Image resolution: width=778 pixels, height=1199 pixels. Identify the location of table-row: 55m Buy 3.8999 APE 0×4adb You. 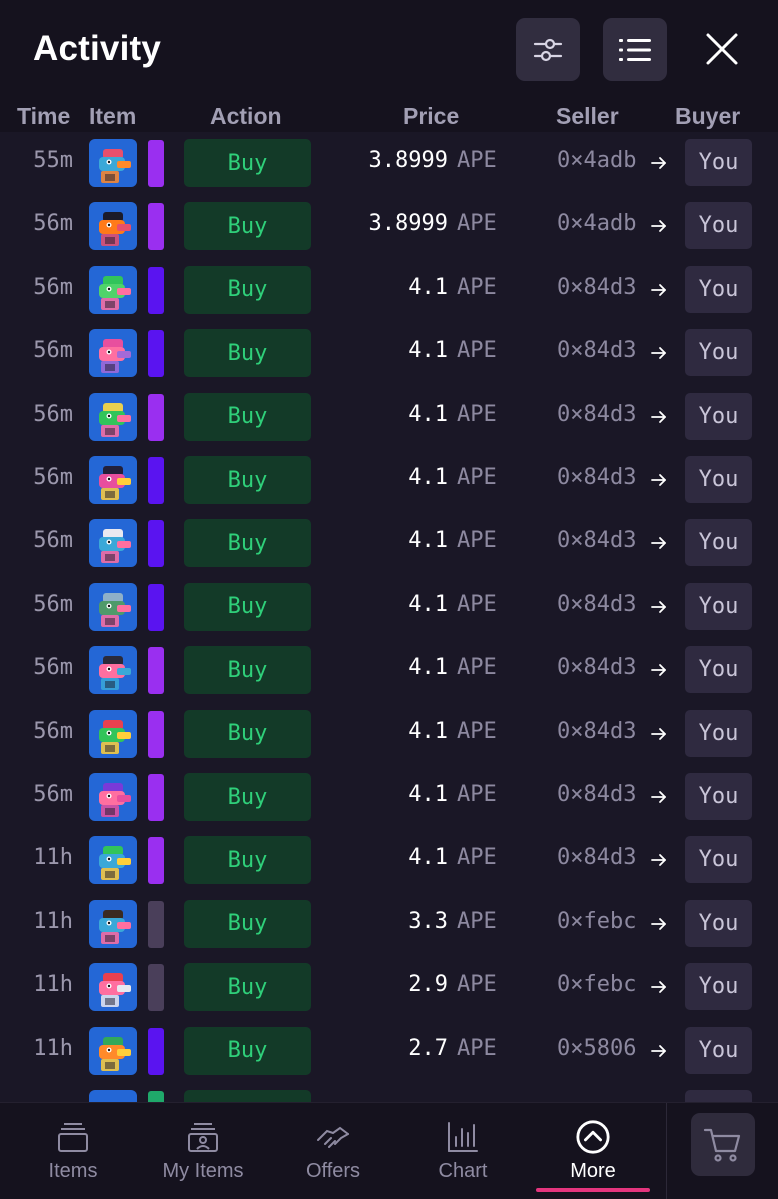
(389, 163).